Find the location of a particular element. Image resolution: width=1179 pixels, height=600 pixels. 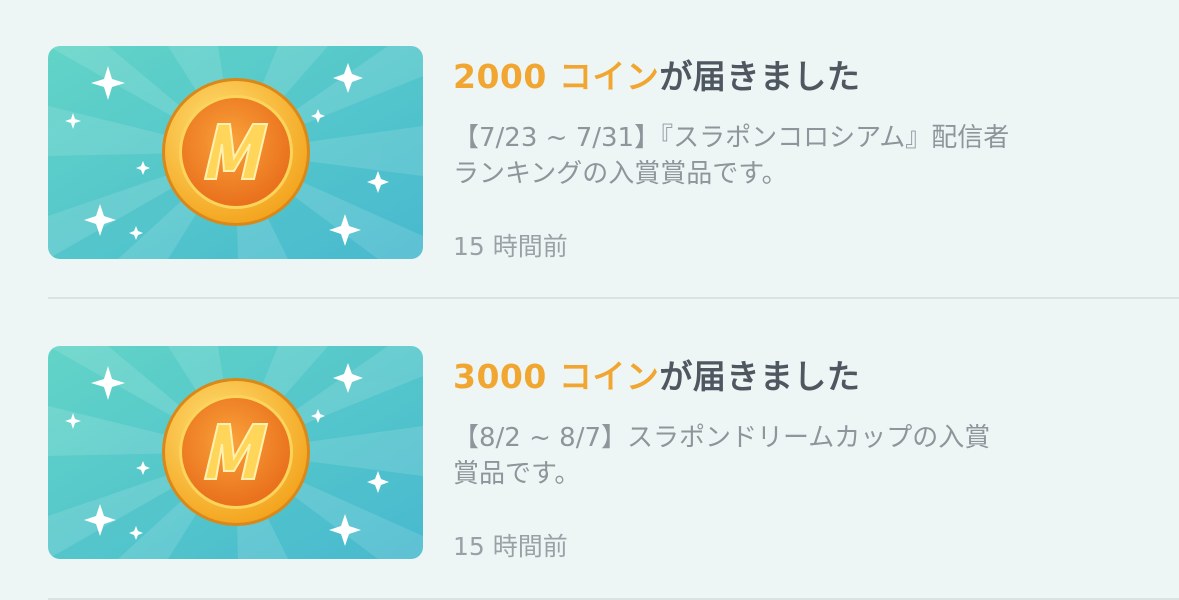

divider is located at coordinates (613, 298).